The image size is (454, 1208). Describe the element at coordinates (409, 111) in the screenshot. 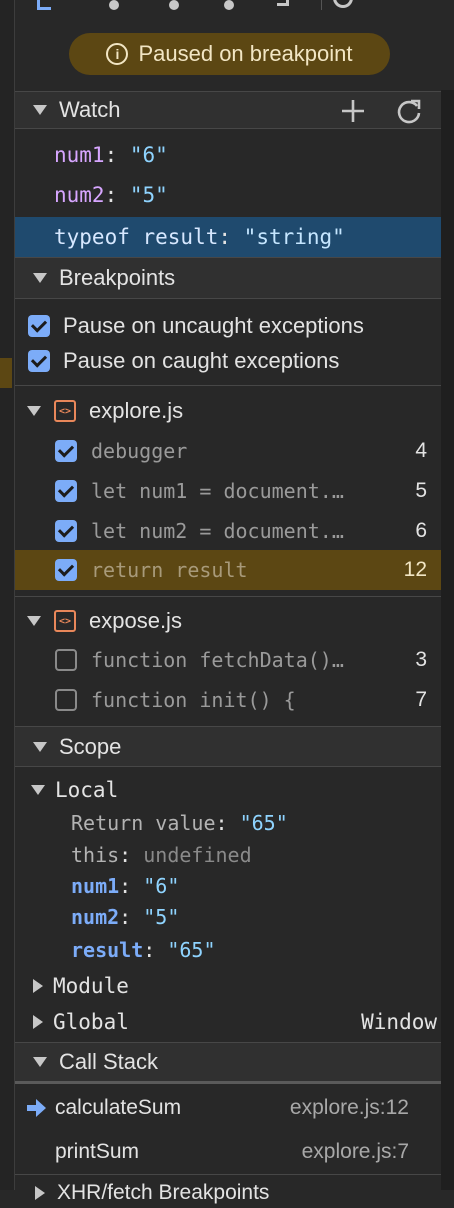

I see `refresh-icon` at that location.